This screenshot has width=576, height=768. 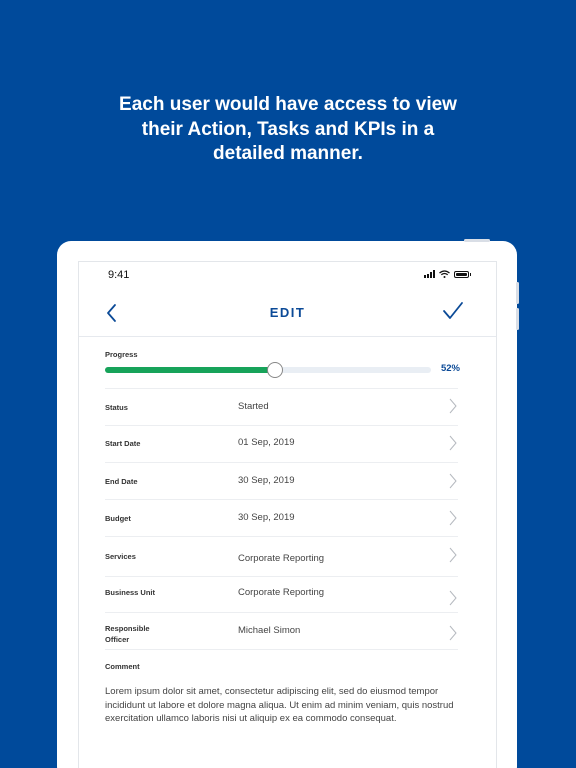 I want to click on cellular-signal-icon, so click(x=429, y=274).